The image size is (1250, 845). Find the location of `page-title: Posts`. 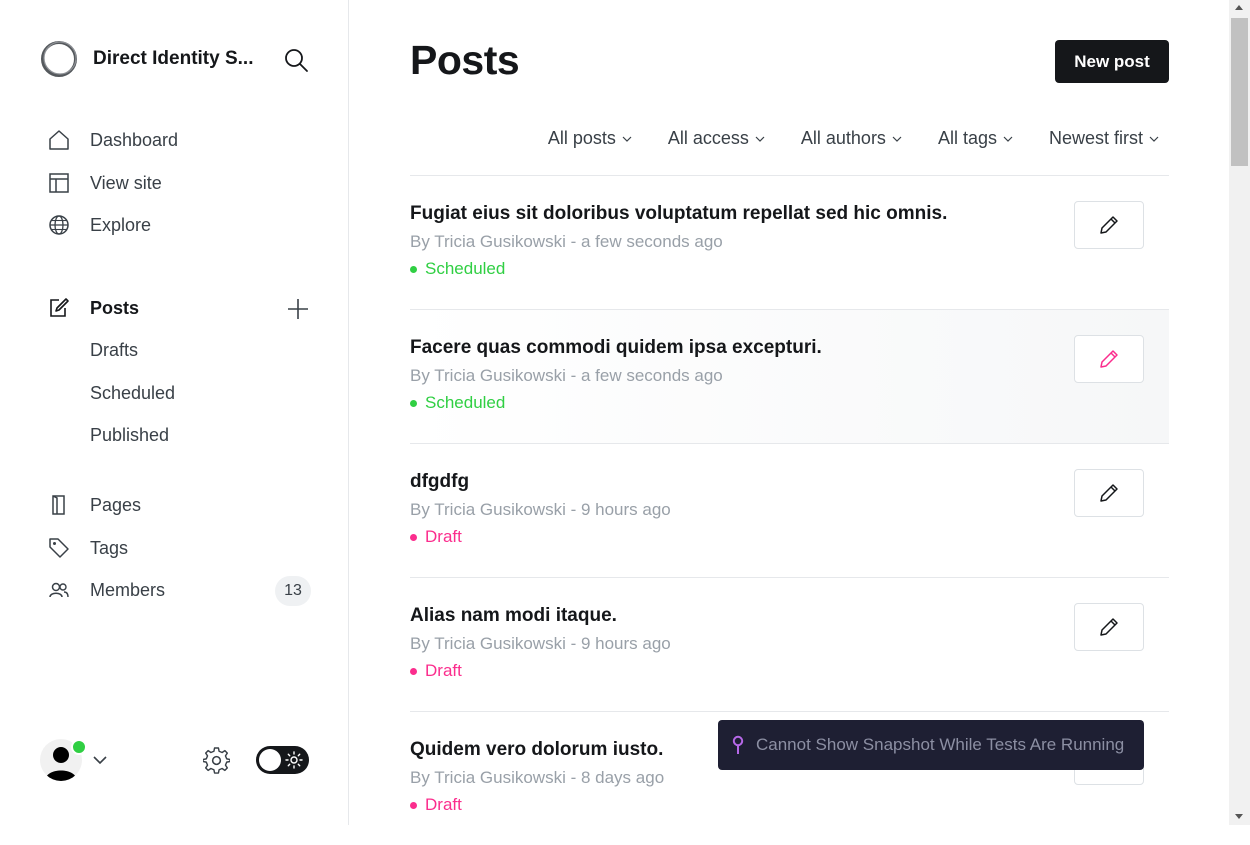

page-title: Posts is located at coordinates (465, 60).